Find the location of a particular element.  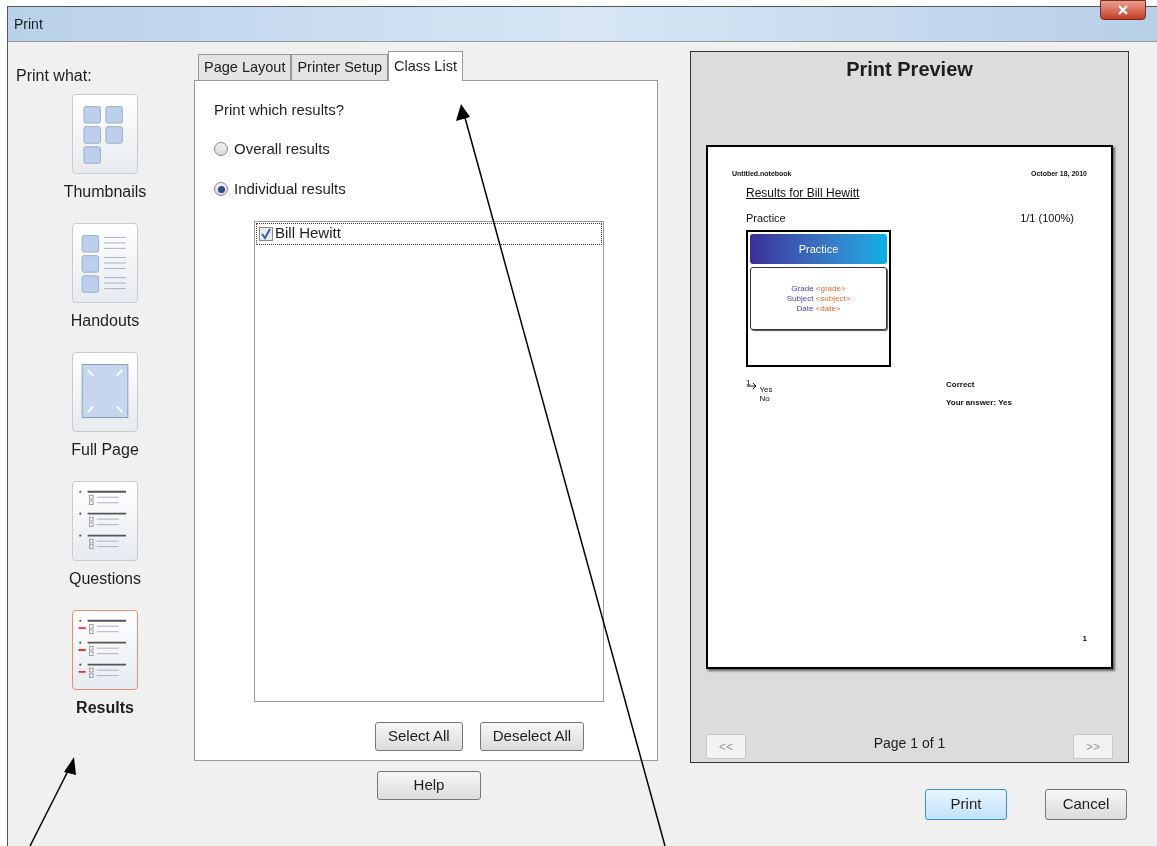

radio-option: Overall results is located at coordinates (426, 148).